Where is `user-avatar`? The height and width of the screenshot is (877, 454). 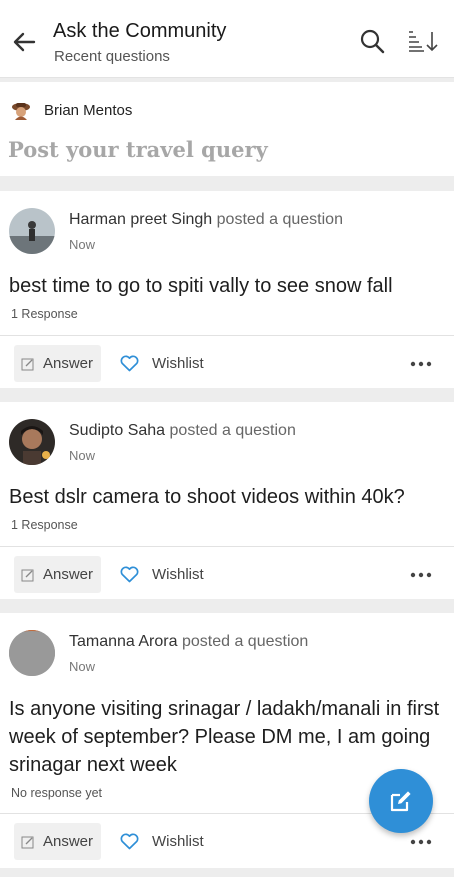 user-avatar is located at coordinates (21, 111).